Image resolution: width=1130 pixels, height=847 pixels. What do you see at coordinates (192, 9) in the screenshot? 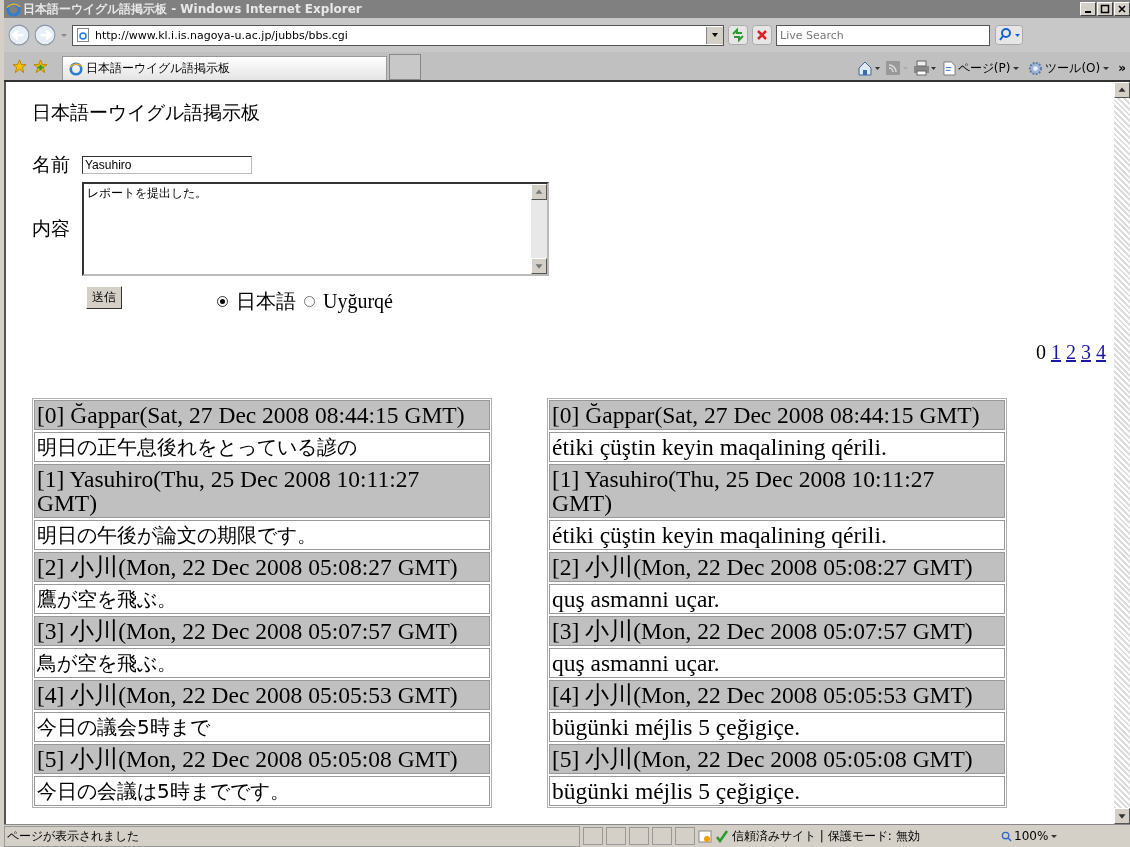
I see `window-title: 日本語ーウイグル語掲示板 - Windows Internet Explorer` at bounding box center [192, 9].